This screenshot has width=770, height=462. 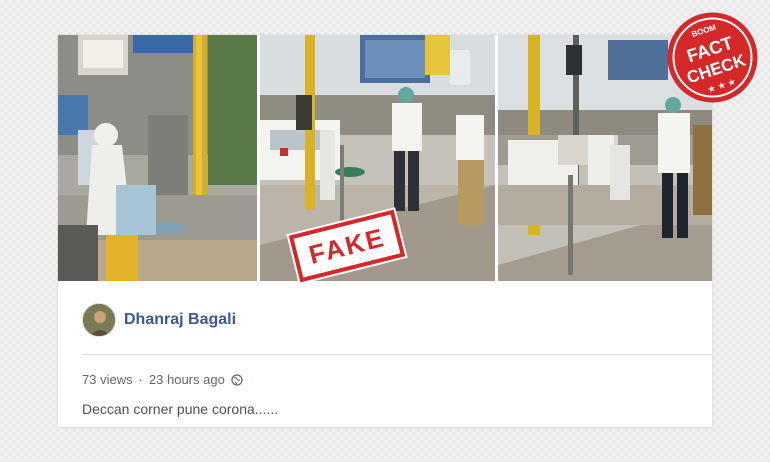 I want to click on post-author-row: Dhanraj Bagali, so click(x=159, y=320).